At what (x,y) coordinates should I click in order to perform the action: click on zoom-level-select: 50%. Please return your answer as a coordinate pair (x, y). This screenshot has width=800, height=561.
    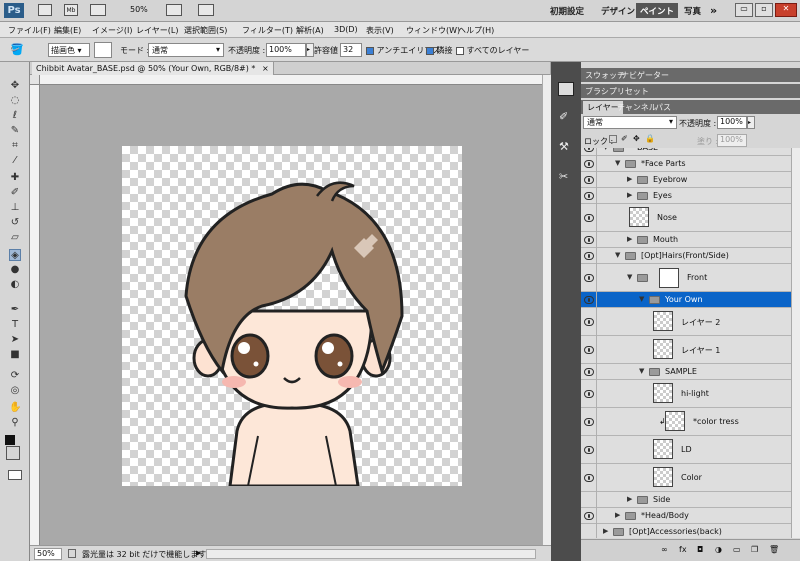
    Looking at the image, I should click on (139, 9).